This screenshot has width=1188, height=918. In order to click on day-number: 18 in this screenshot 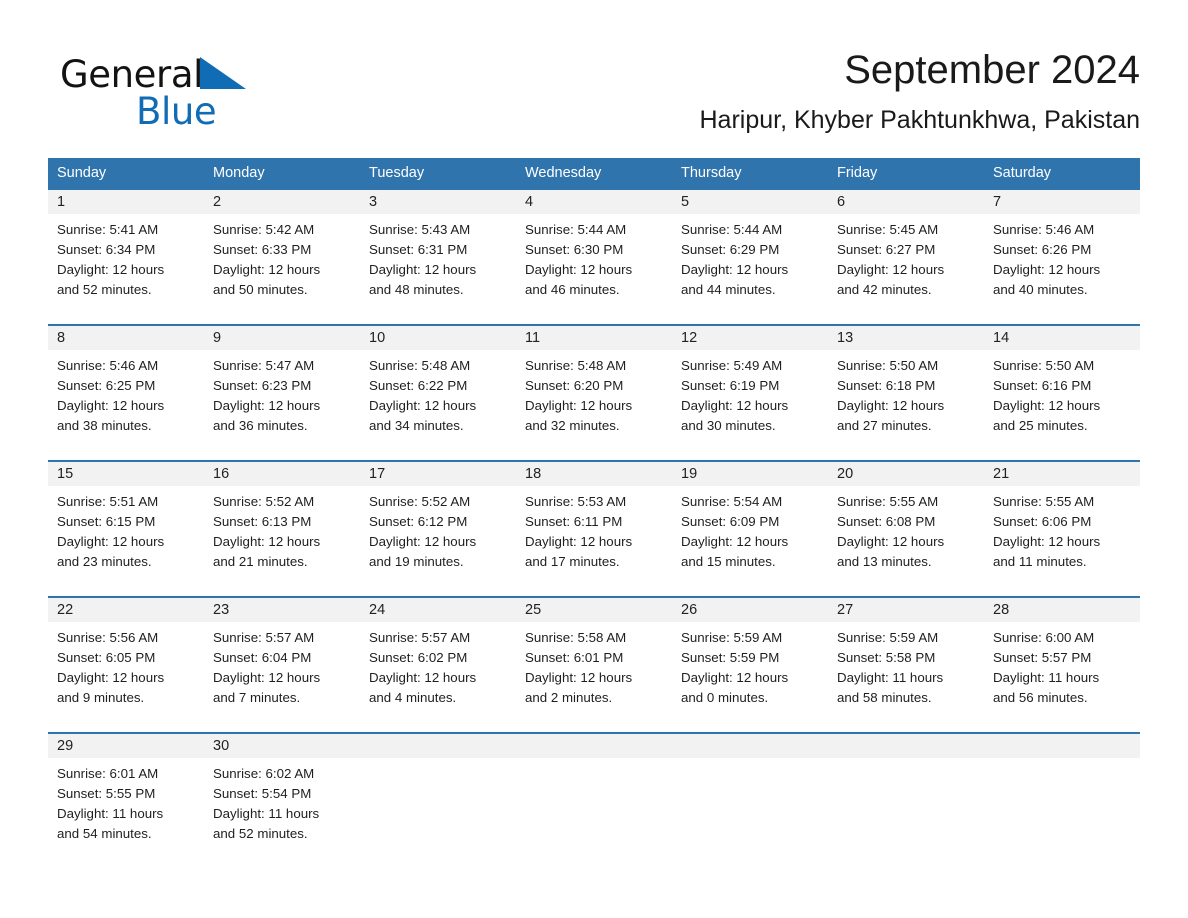, I will do `click(594, 474)`.